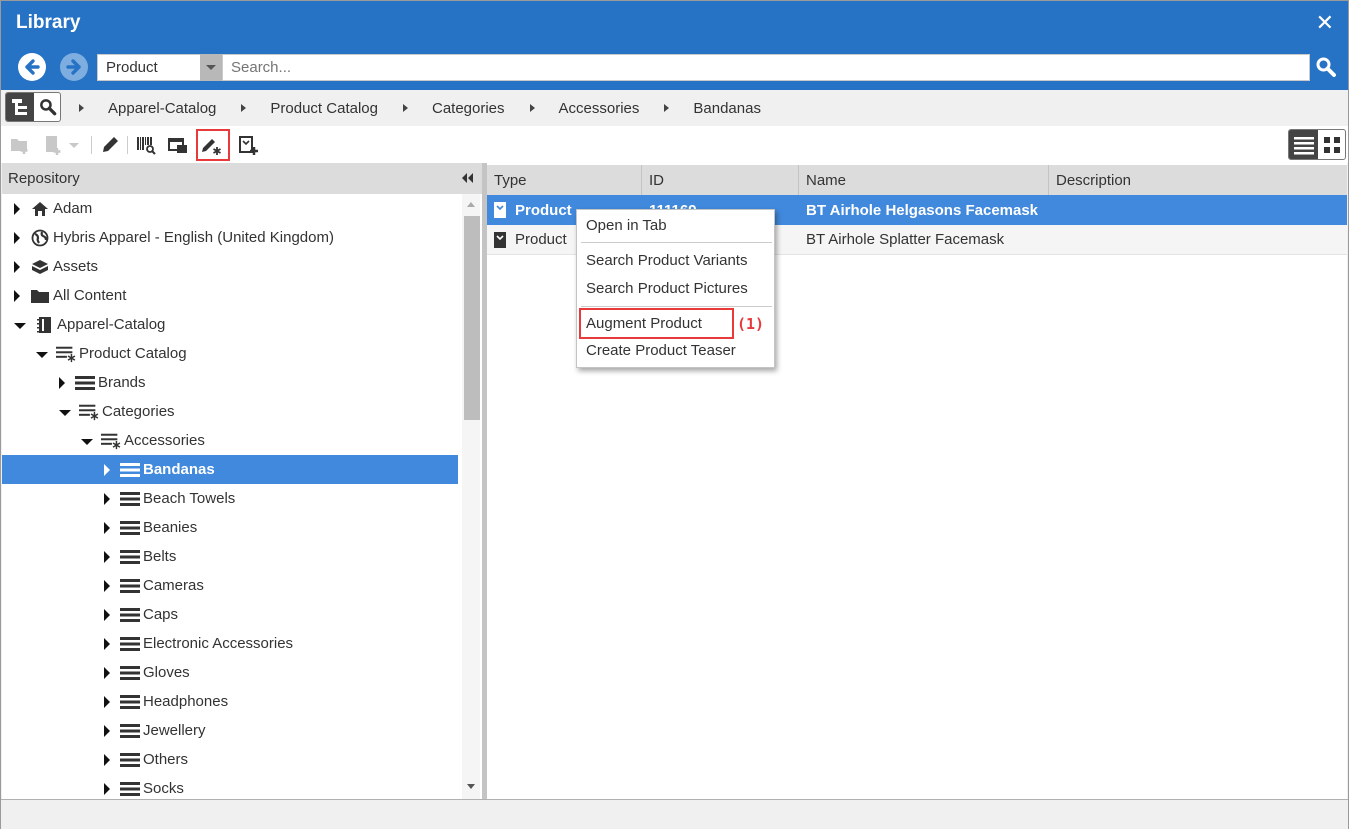 The height and width of the screenshot is (829, 1349). I want to click on folder-plus-icon, so click(19, 146).